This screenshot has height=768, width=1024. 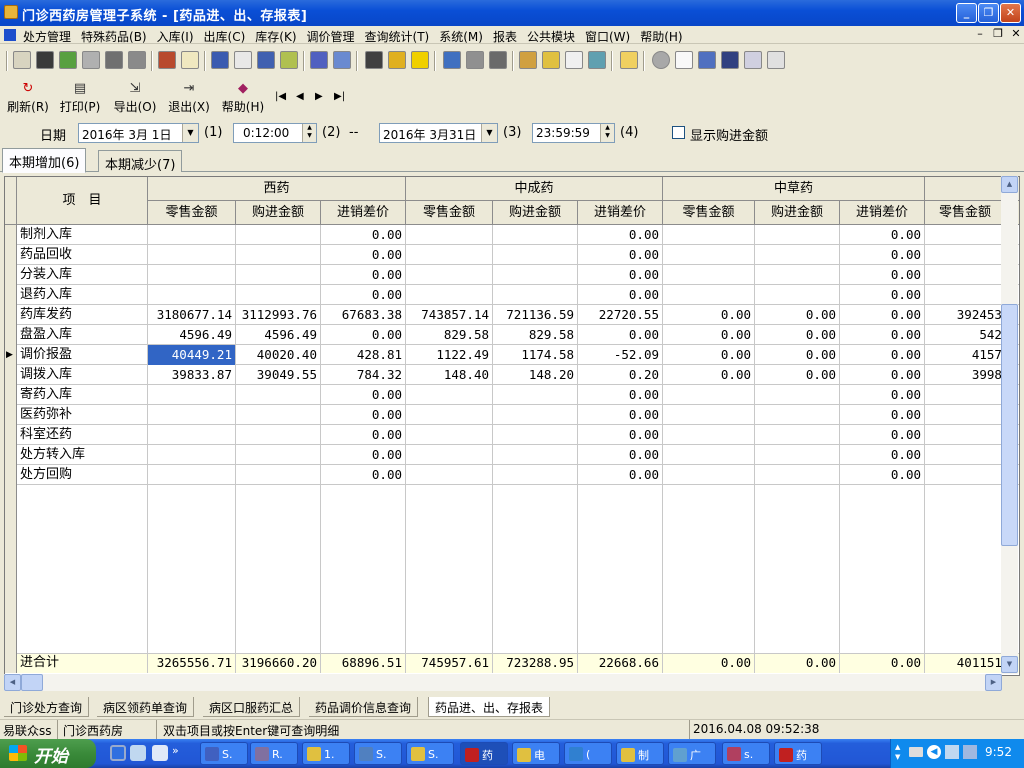 I want to click on scroll-down-icon: ▼, so click(x=1009, y=664).